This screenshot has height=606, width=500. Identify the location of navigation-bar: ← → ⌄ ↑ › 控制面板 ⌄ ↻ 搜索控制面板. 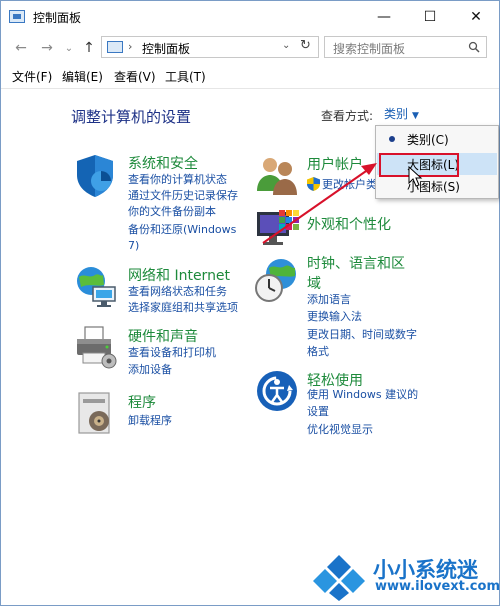
(250, 48).